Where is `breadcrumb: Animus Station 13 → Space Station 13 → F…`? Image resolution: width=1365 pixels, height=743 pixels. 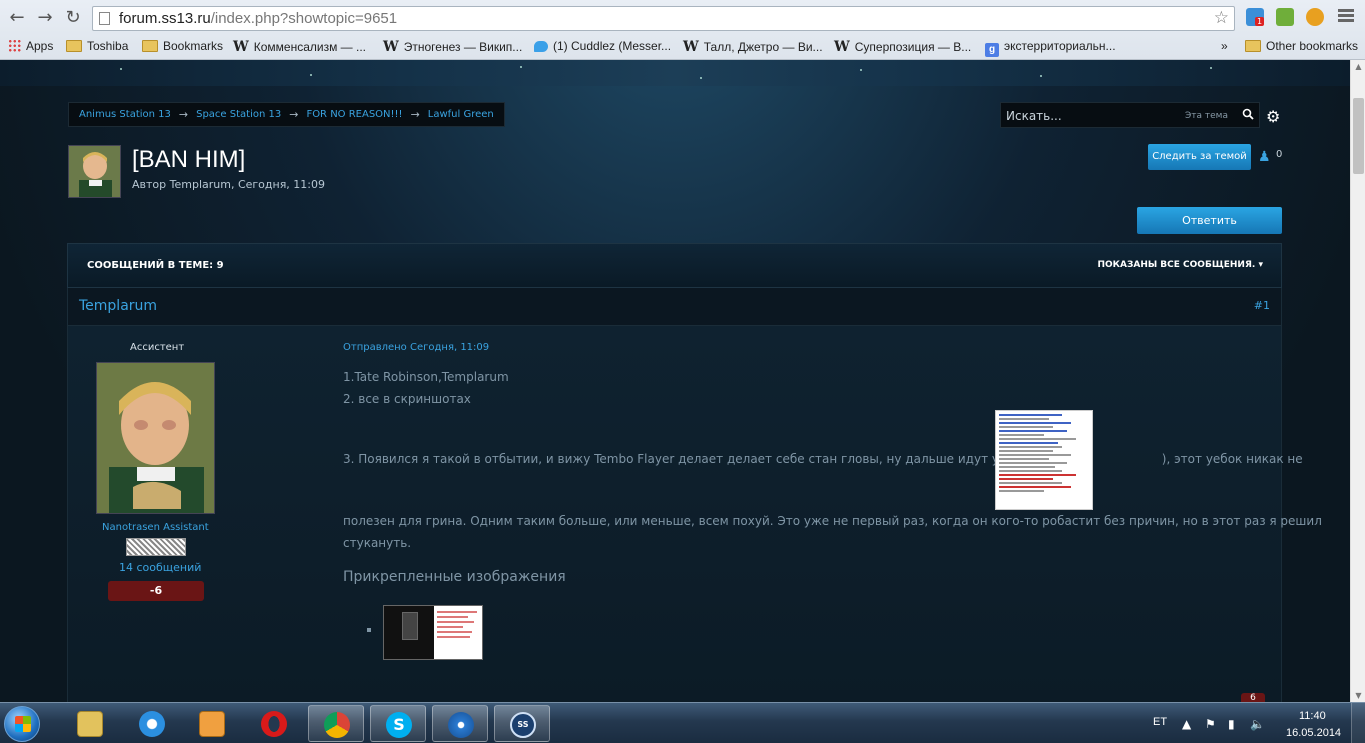
breadcrumb: Animus Station 13 → Space Station 13 → F… is located at coordinates (286, 114).